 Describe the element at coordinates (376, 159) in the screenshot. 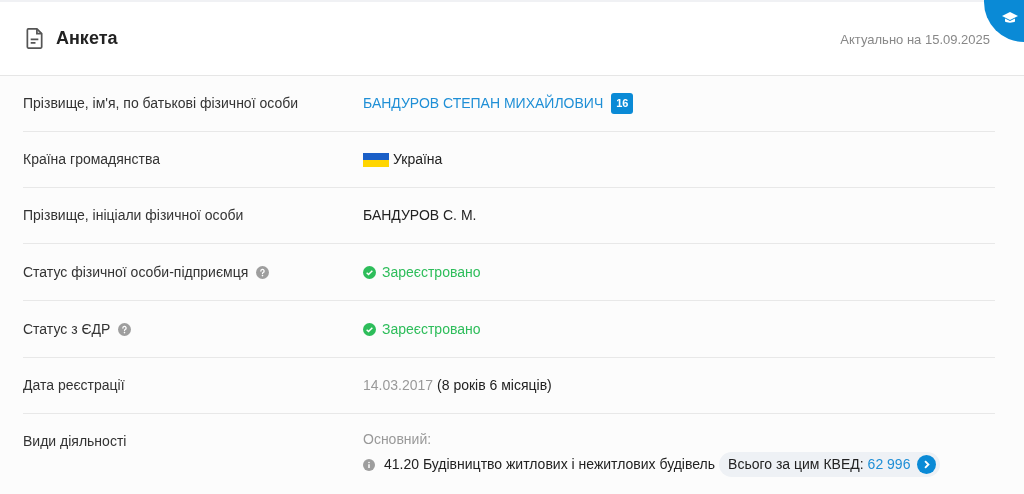

I see `flag-icon` at that location.